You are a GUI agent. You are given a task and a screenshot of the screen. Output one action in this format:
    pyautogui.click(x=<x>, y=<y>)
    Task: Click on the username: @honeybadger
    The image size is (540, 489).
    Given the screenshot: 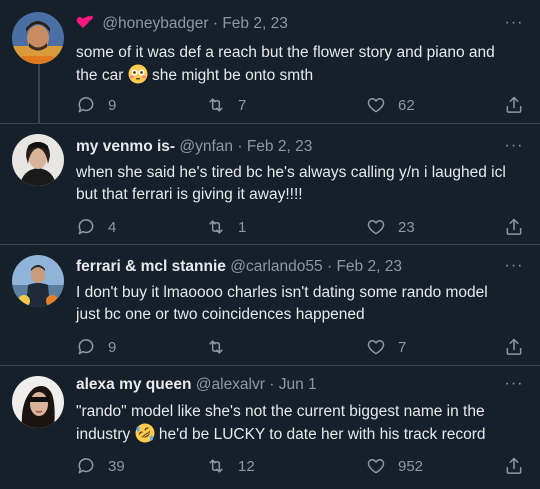 What is the action you would take?
    pyautogui.click(x=155, y=23)
    